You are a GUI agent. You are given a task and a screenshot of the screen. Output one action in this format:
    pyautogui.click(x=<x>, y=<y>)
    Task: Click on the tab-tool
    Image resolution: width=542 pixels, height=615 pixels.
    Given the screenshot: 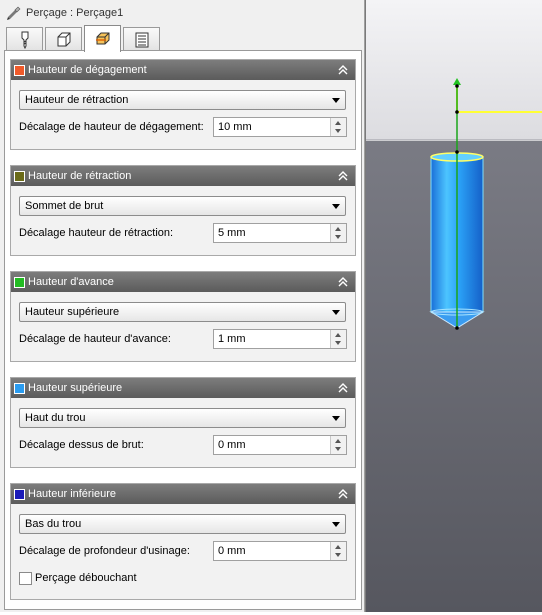 What is the action you would take?
    pyautogui.click(x=24, y=39)
    